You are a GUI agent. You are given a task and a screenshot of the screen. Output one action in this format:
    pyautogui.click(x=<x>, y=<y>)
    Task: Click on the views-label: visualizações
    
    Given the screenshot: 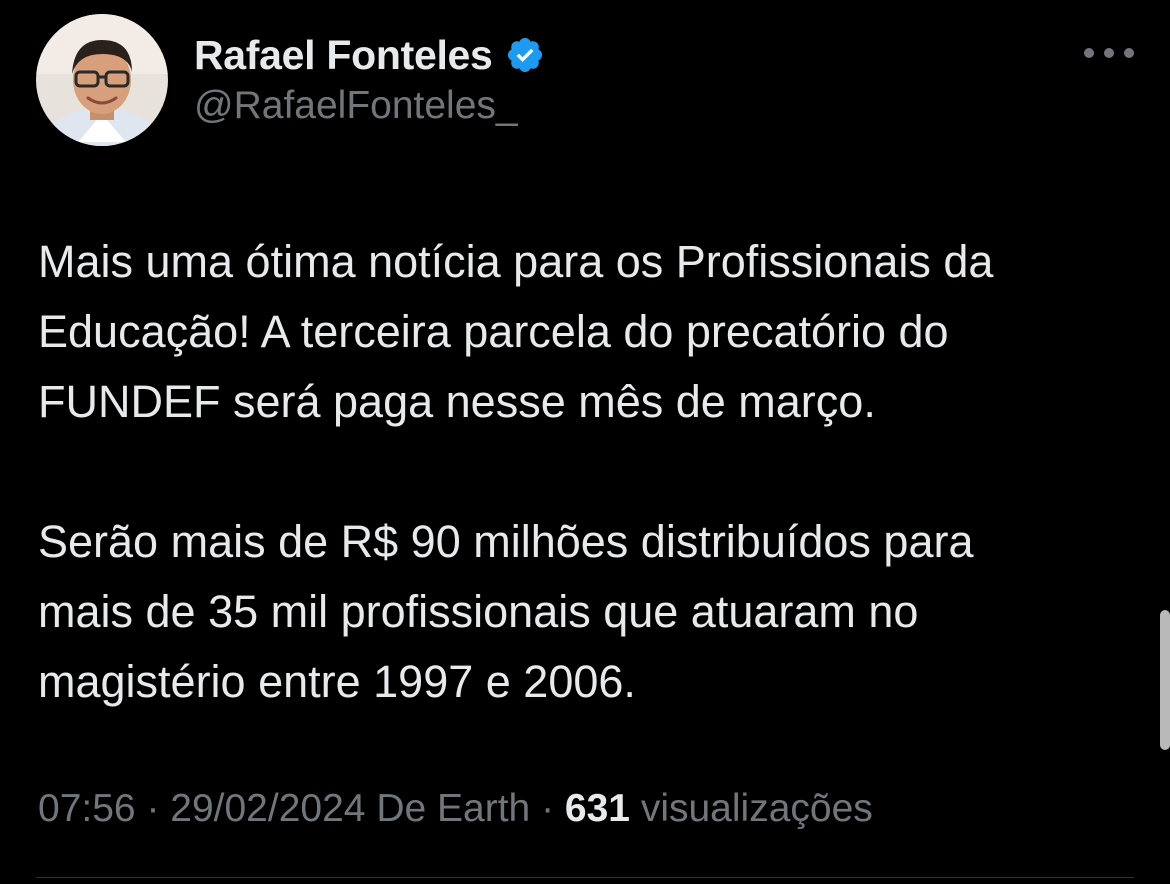 What is the action you would take?
    pyautogui.click(x=756, y=808)
    